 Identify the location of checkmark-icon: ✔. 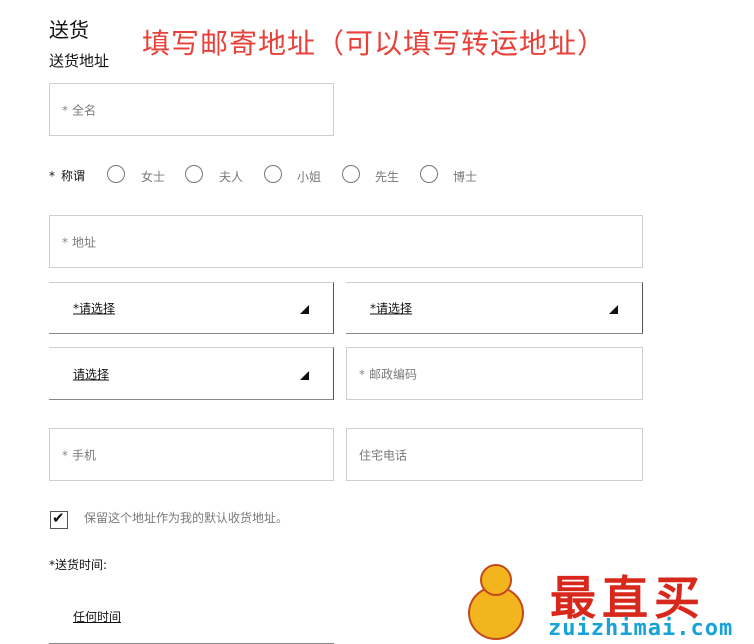
(58, 518).